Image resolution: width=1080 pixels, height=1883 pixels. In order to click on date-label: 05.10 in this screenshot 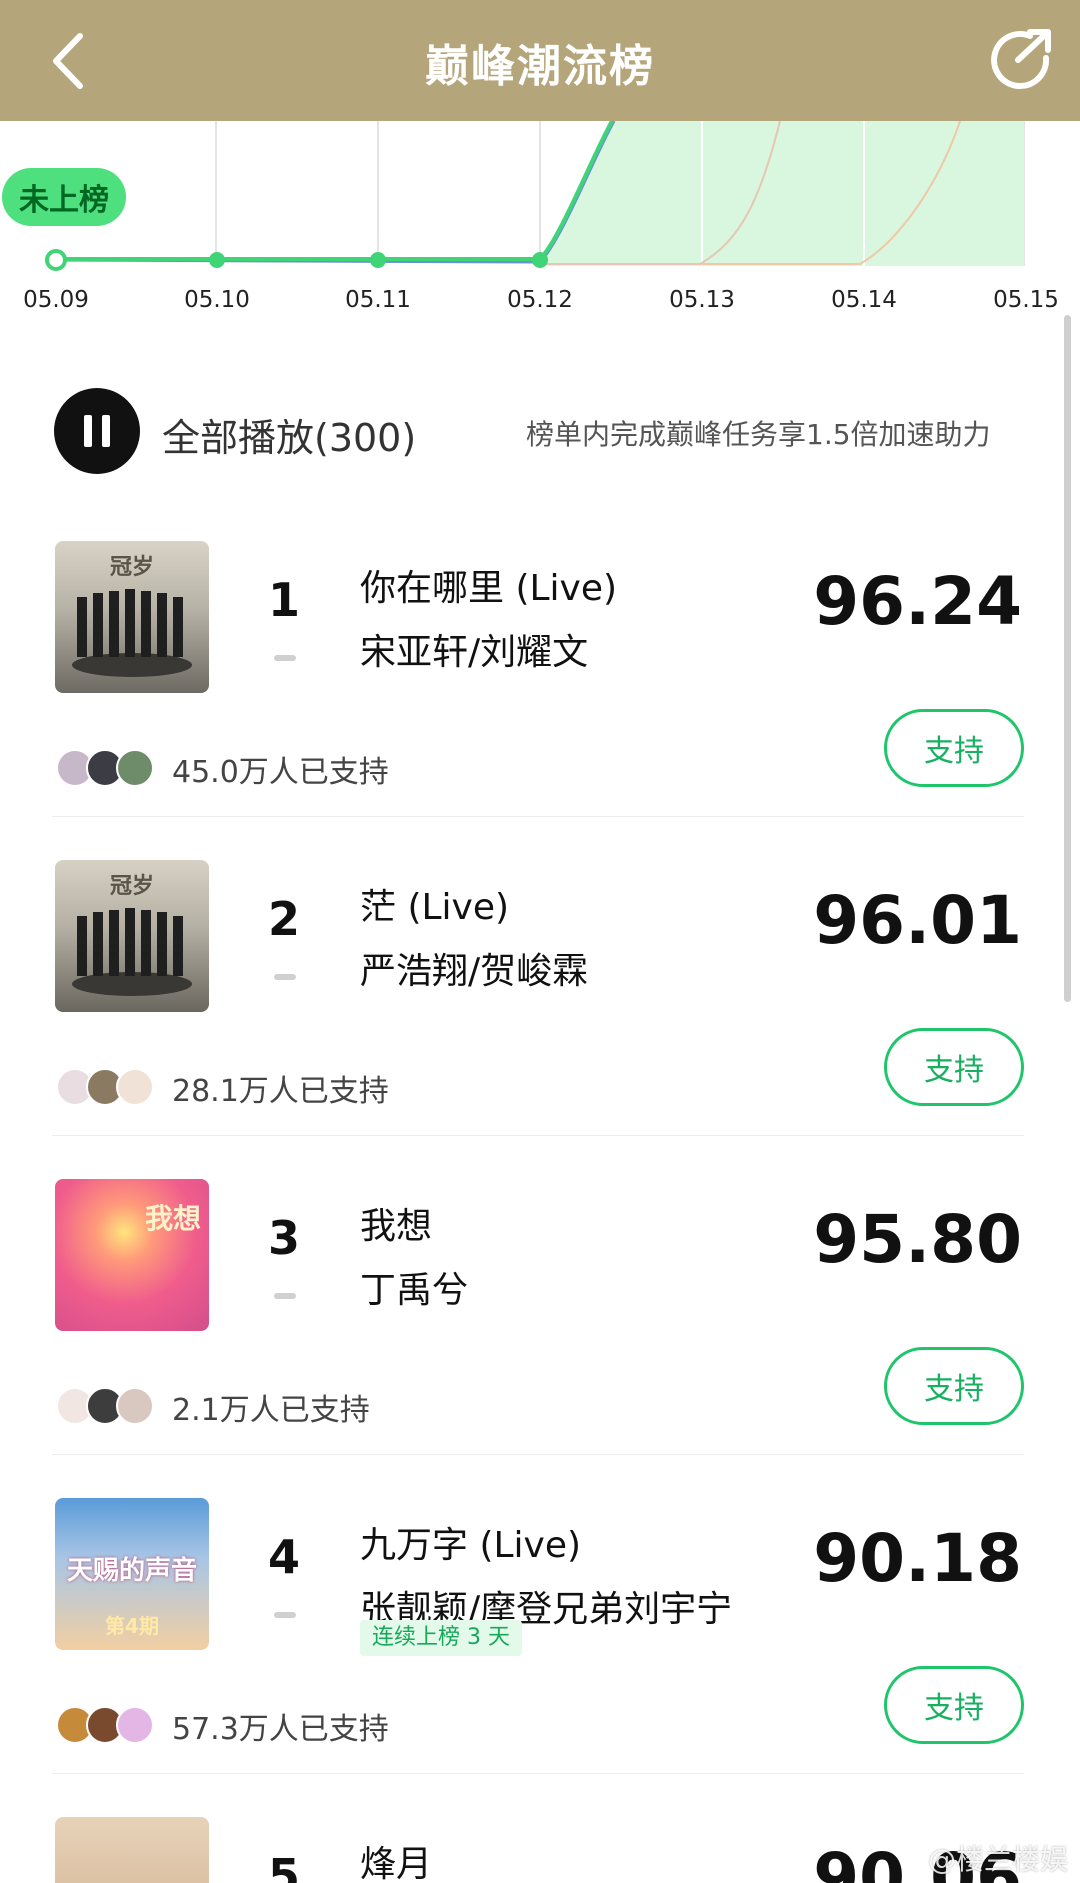, I will do `click(217, 300)`.